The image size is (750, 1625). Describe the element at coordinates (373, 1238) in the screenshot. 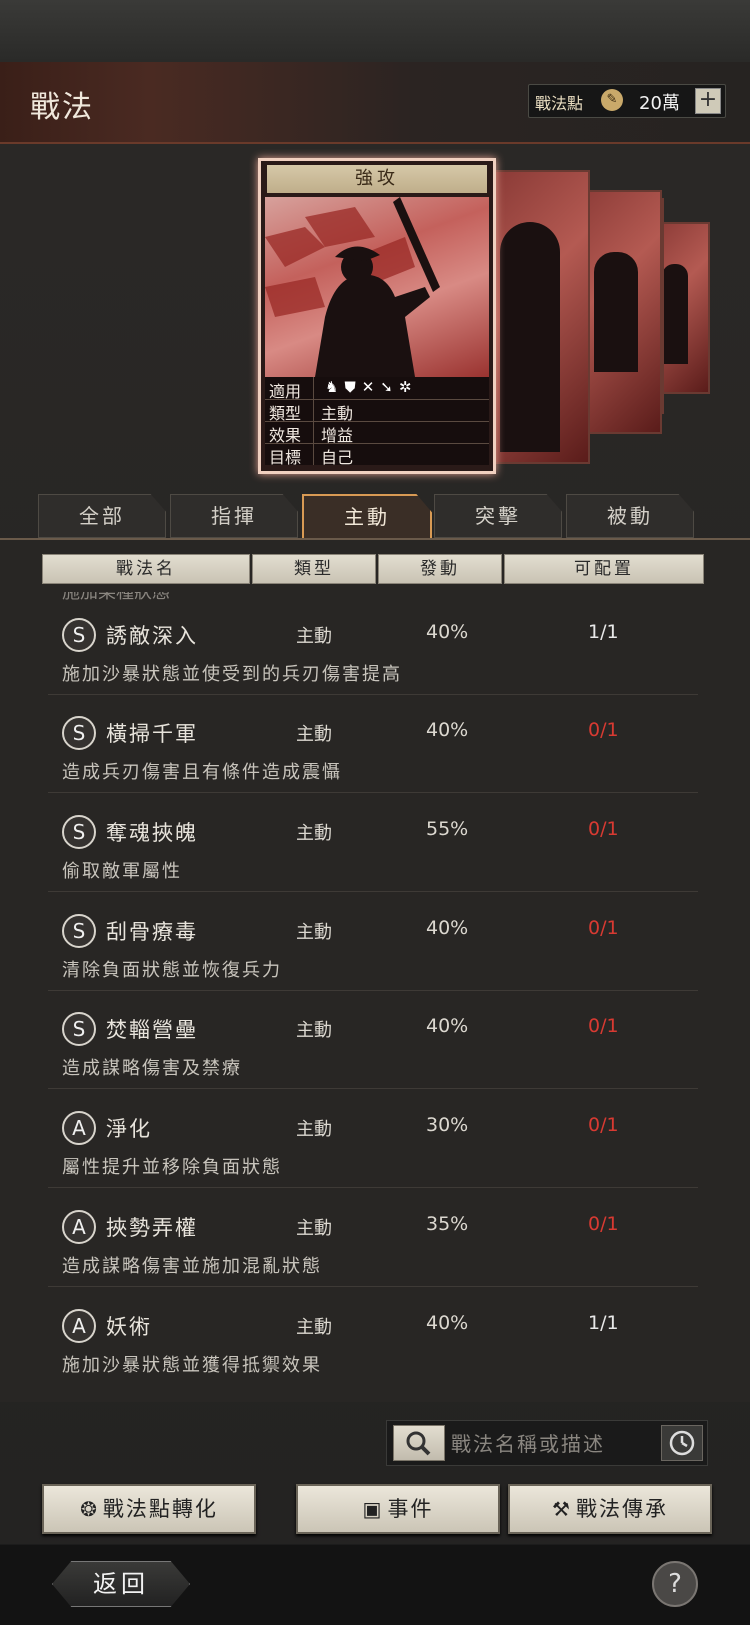

I see `list-item: A 挾勢弄權 主動 35% 0/1 造成謀略傷害並施加混亂狀態` at that location.